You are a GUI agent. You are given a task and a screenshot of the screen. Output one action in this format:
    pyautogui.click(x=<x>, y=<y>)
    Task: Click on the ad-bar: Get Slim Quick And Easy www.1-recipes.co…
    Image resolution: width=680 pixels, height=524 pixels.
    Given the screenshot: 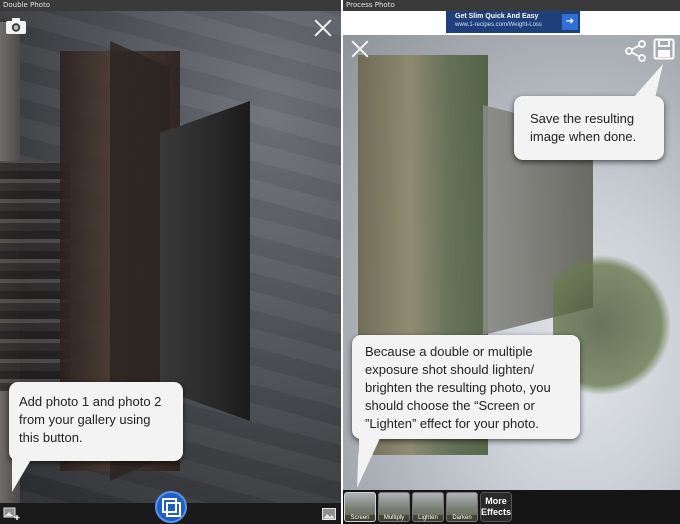 What is the action you would take?
    pyautogui.click(x=511, y=23)
    